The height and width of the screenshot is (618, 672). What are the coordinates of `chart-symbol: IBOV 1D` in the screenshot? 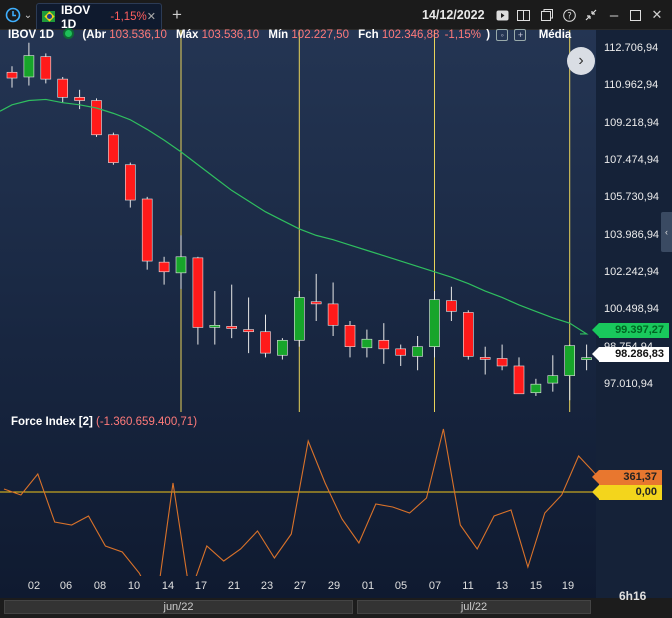 It's located at (31, 35).